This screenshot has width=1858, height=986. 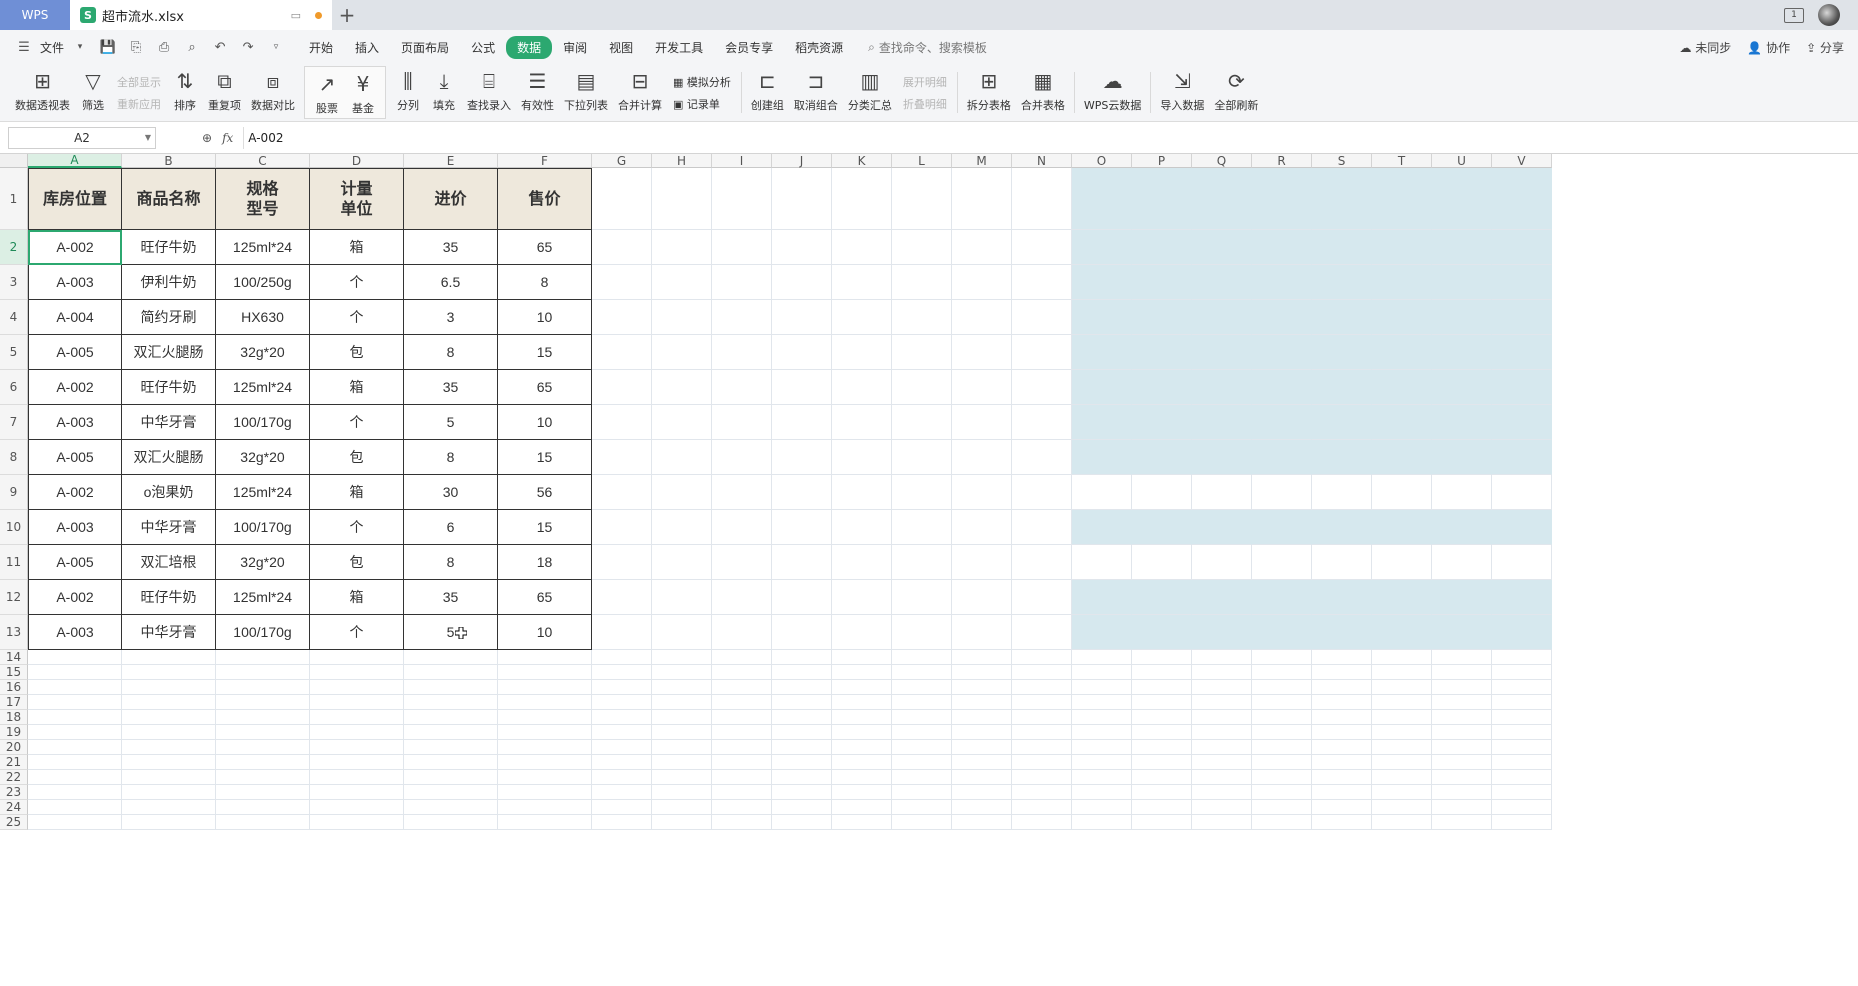 What do you see at coordinates (1402, 717) in the screenshot?
I see `cell-t18` at bounding box center [1402, 717].